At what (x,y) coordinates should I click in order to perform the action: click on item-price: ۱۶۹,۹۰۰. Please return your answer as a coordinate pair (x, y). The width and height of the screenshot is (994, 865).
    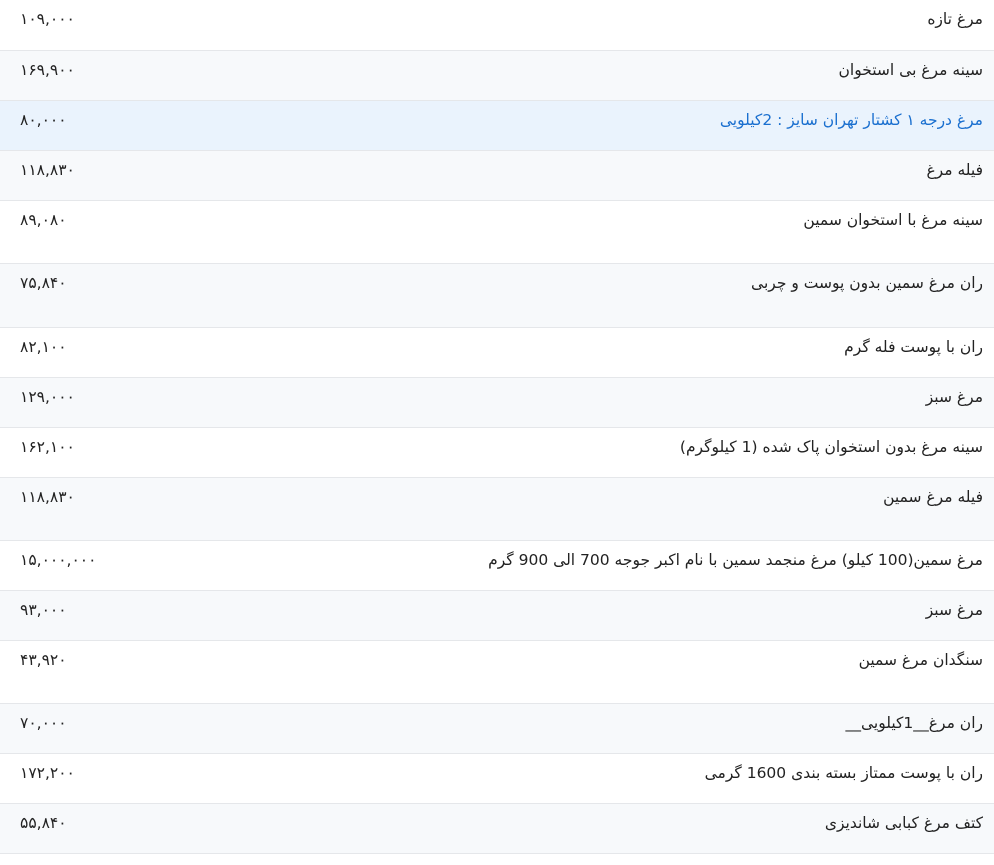
    Looking at the image, I should click on (47, 69).